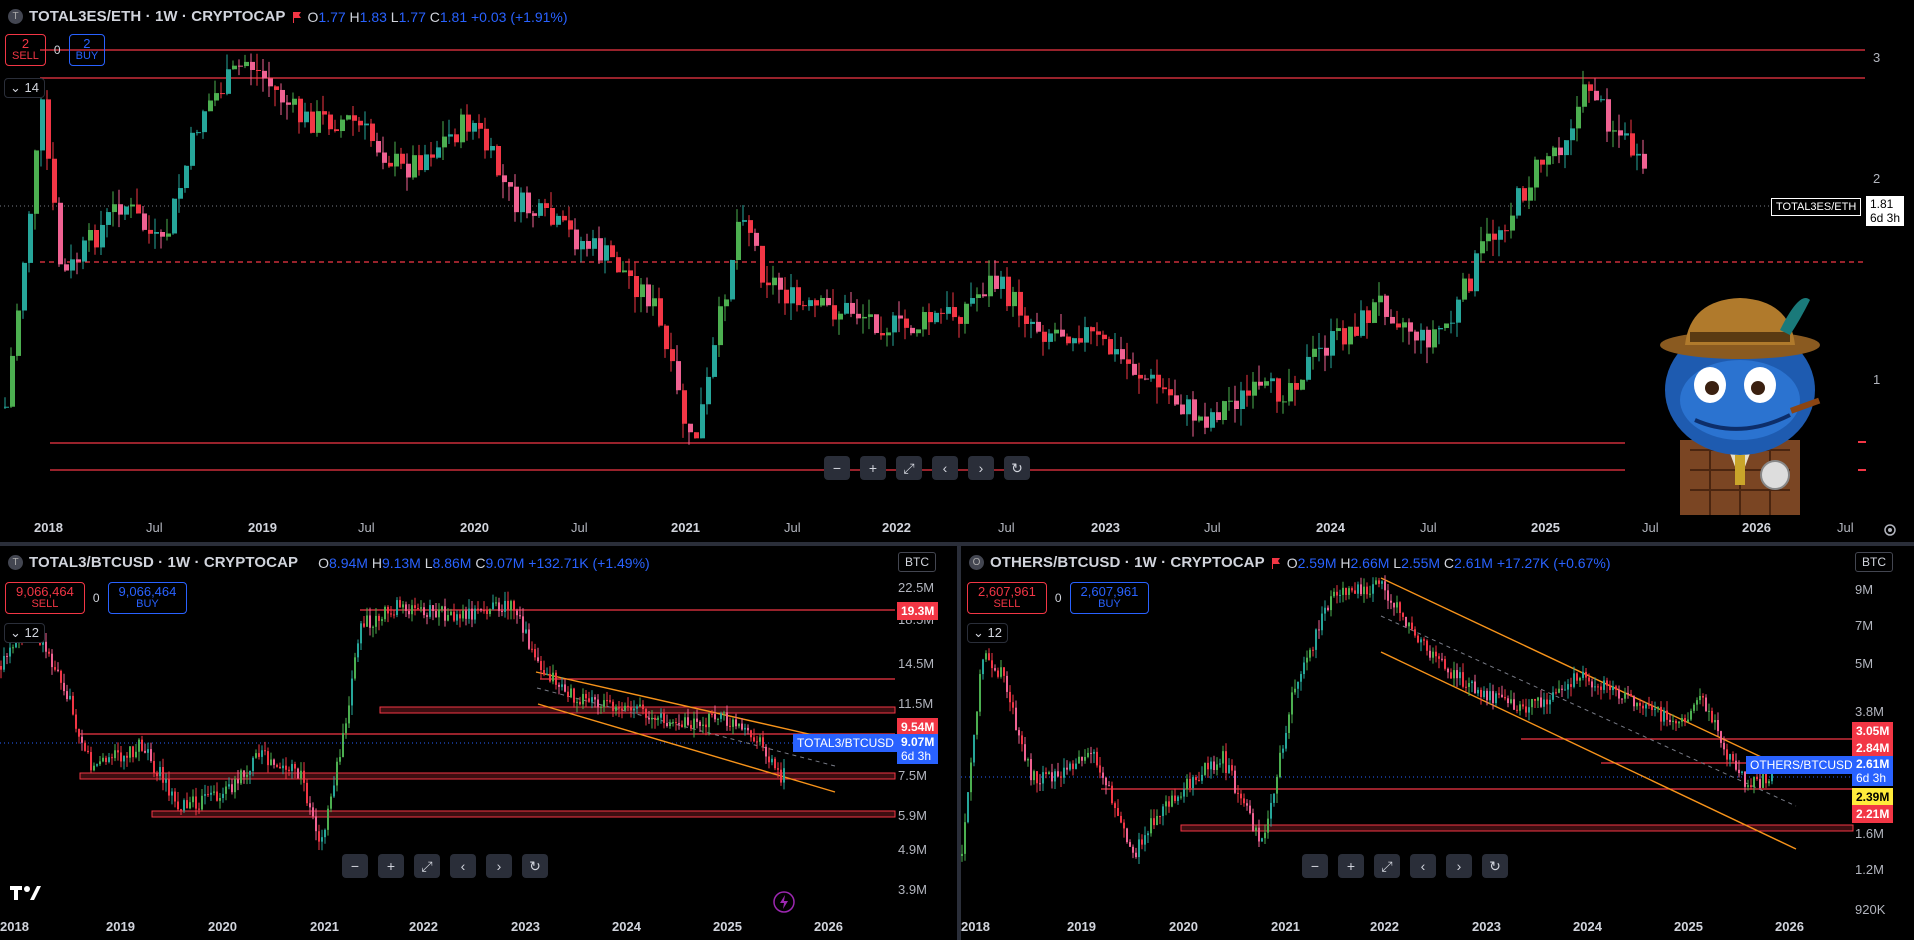 This screenshot has height=940, width=1914. What do you see at coordinates (25, 50) in the screenshot?
I see `sell-button: 2 SELL` at bounding box center [25, 50].